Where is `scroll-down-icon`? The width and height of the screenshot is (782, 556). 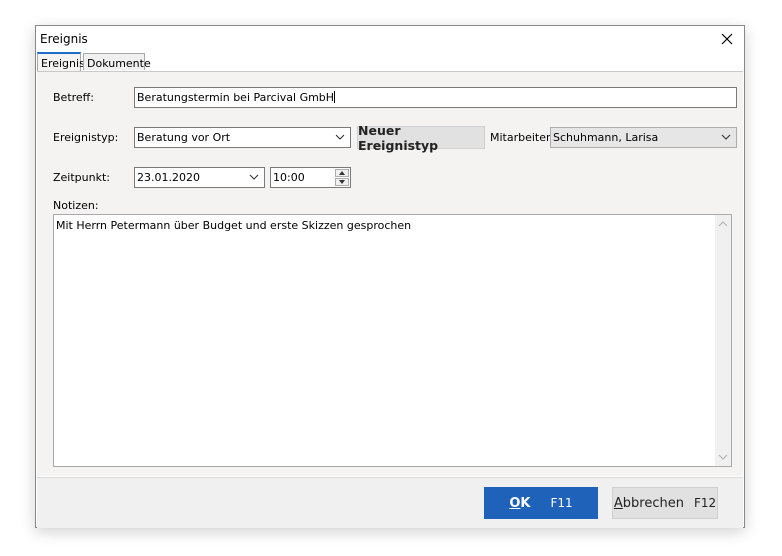
scroll-down-icon is located at coordinates (723, 457).